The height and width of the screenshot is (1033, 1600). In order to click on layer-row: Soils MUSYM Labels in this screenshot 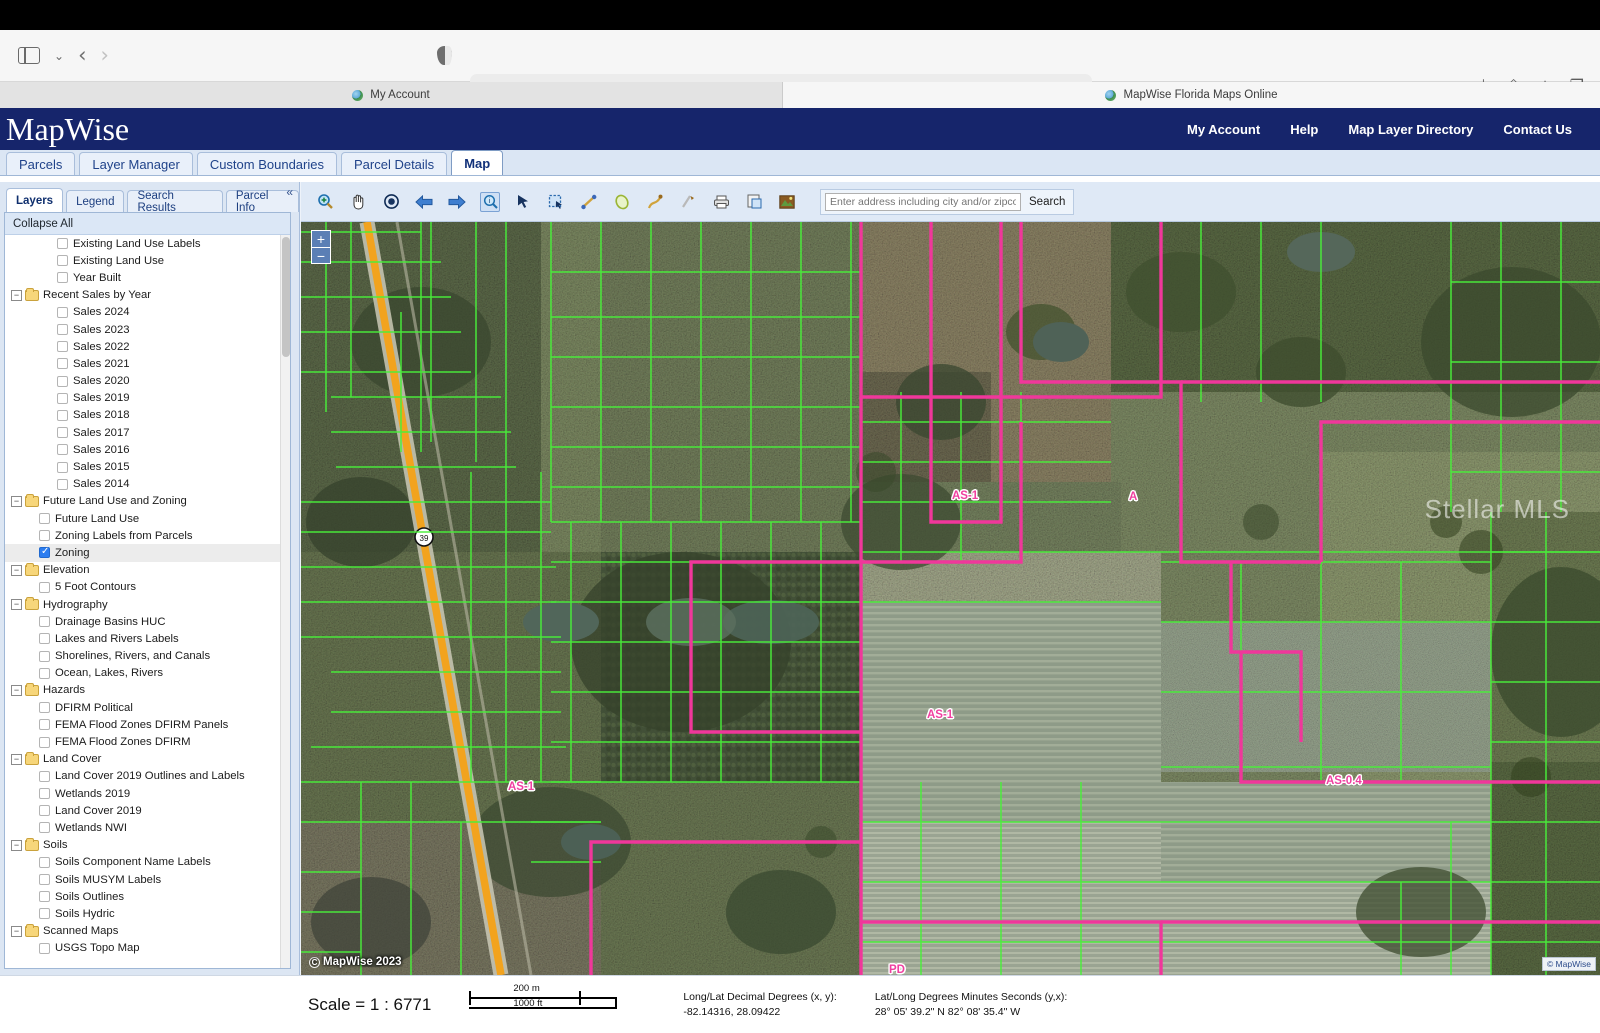, I will do `click(147, 879)`.